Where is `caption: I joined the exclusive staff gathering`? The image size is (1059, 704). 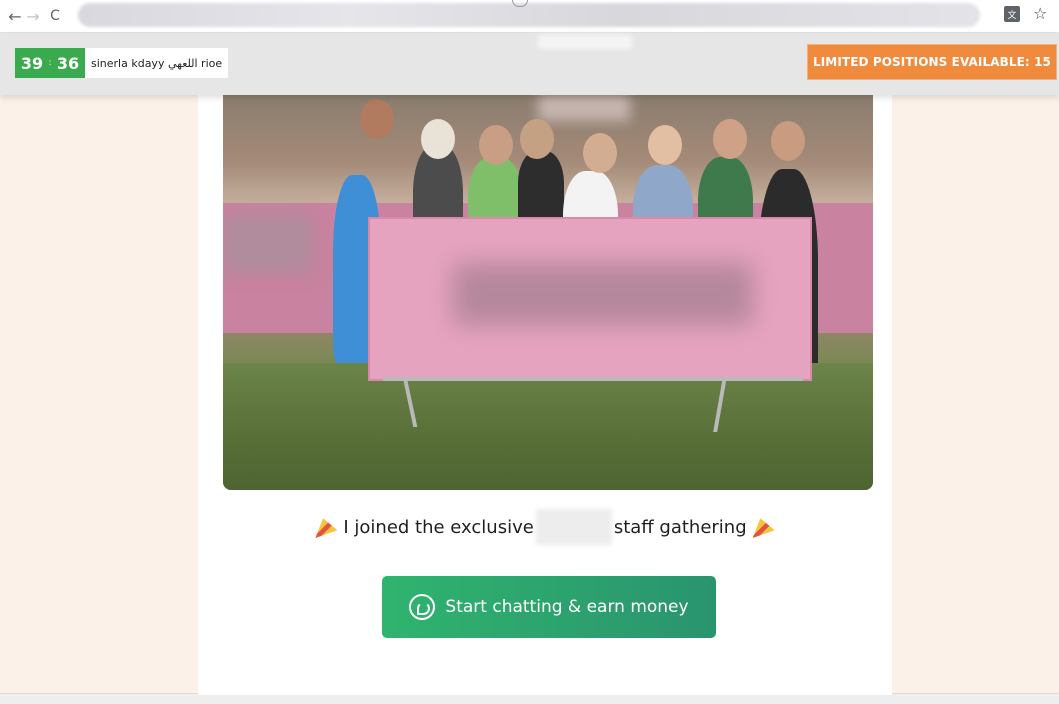 caption: I joined the exclusive staff gathering is located at coordinates (545, 527).